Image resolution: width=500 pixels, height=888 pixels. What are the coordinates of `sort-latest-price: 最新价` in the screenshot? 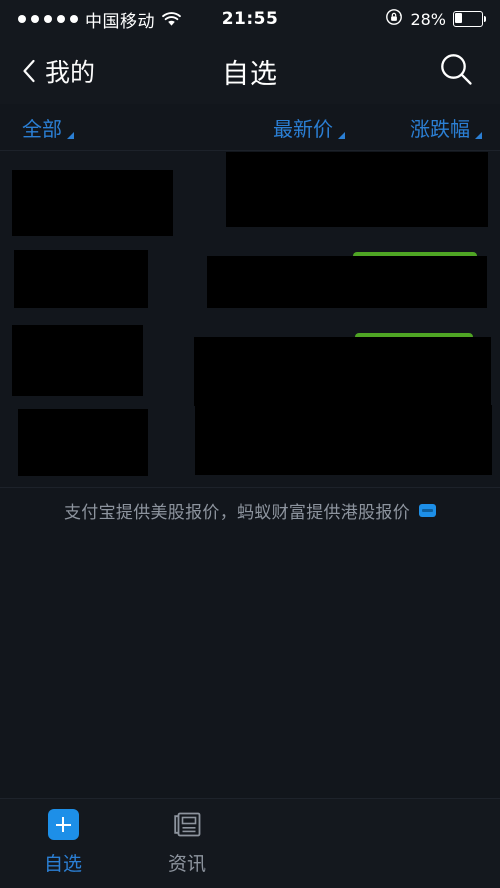 It's located at (309, 127).